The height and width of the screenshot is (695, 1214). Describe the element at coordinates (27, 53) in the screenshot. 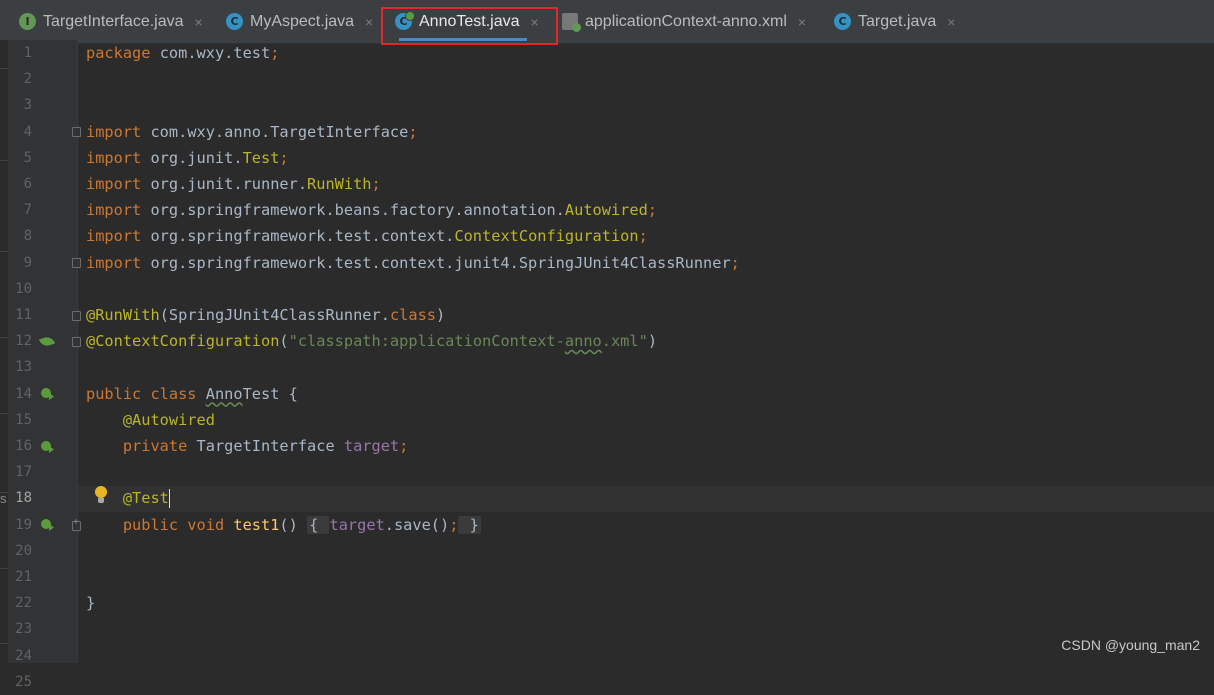

I see `line-number: 1` at that location.